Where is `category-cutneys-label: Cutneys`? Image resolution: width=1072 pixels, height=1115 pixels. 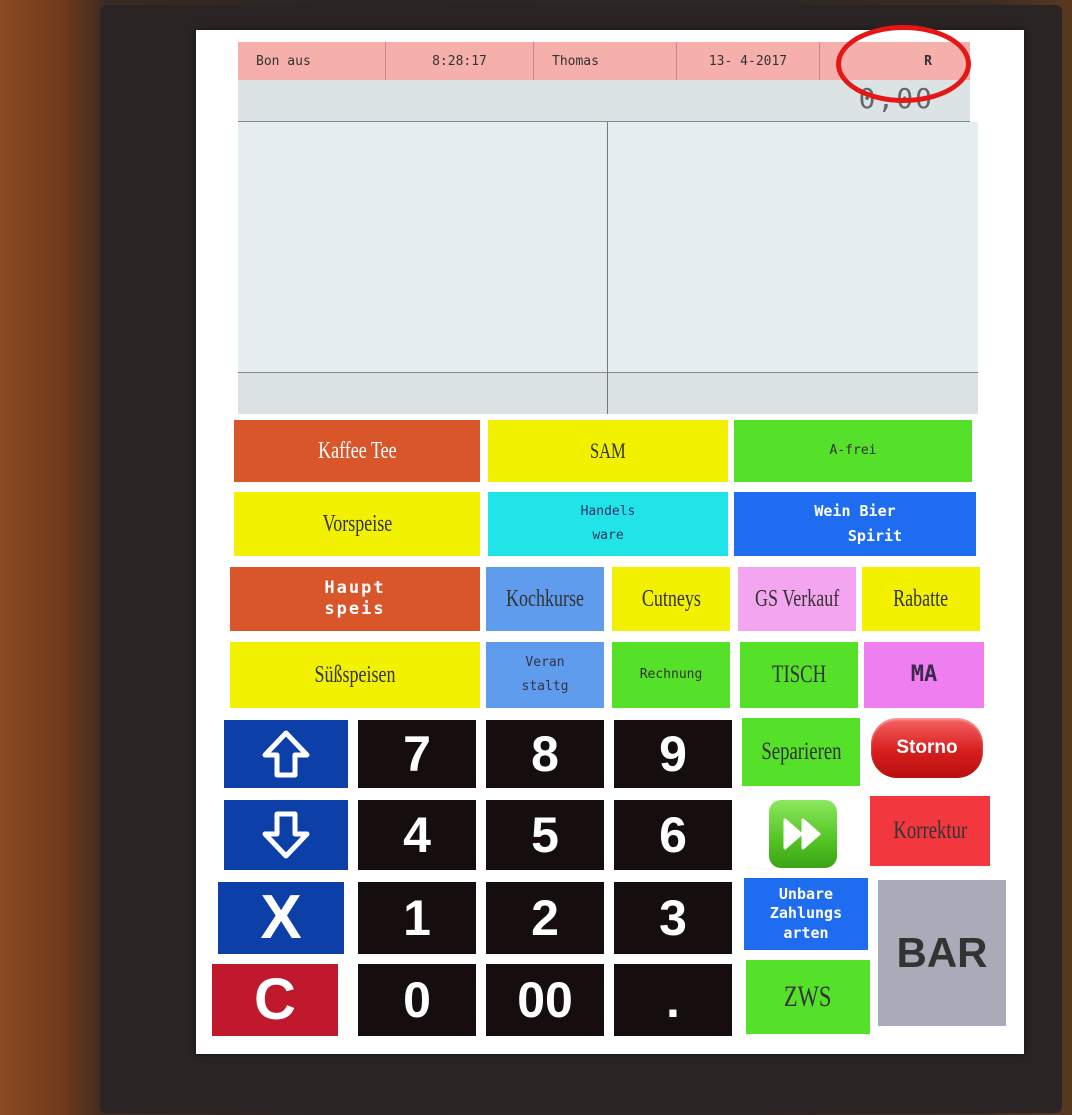
category-cutneys-label: Cutneys is located at coordinates (671, 599).